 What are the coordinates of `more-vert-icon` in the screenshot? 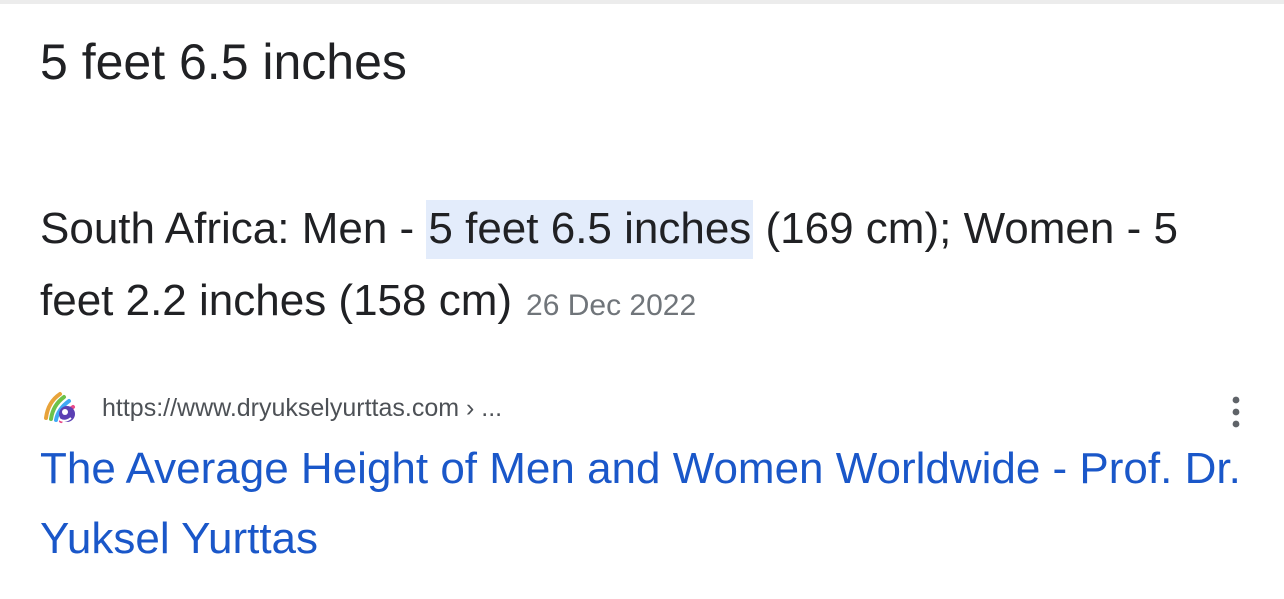 It's located at (1236, 412).